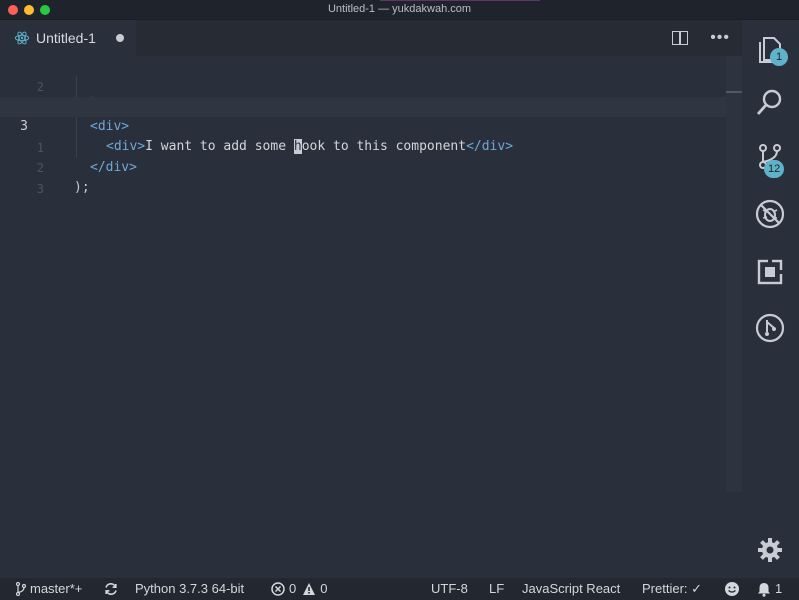 This screenshot has width=799, height=600. I want to click on warning-count: 0, so click(324, 588).